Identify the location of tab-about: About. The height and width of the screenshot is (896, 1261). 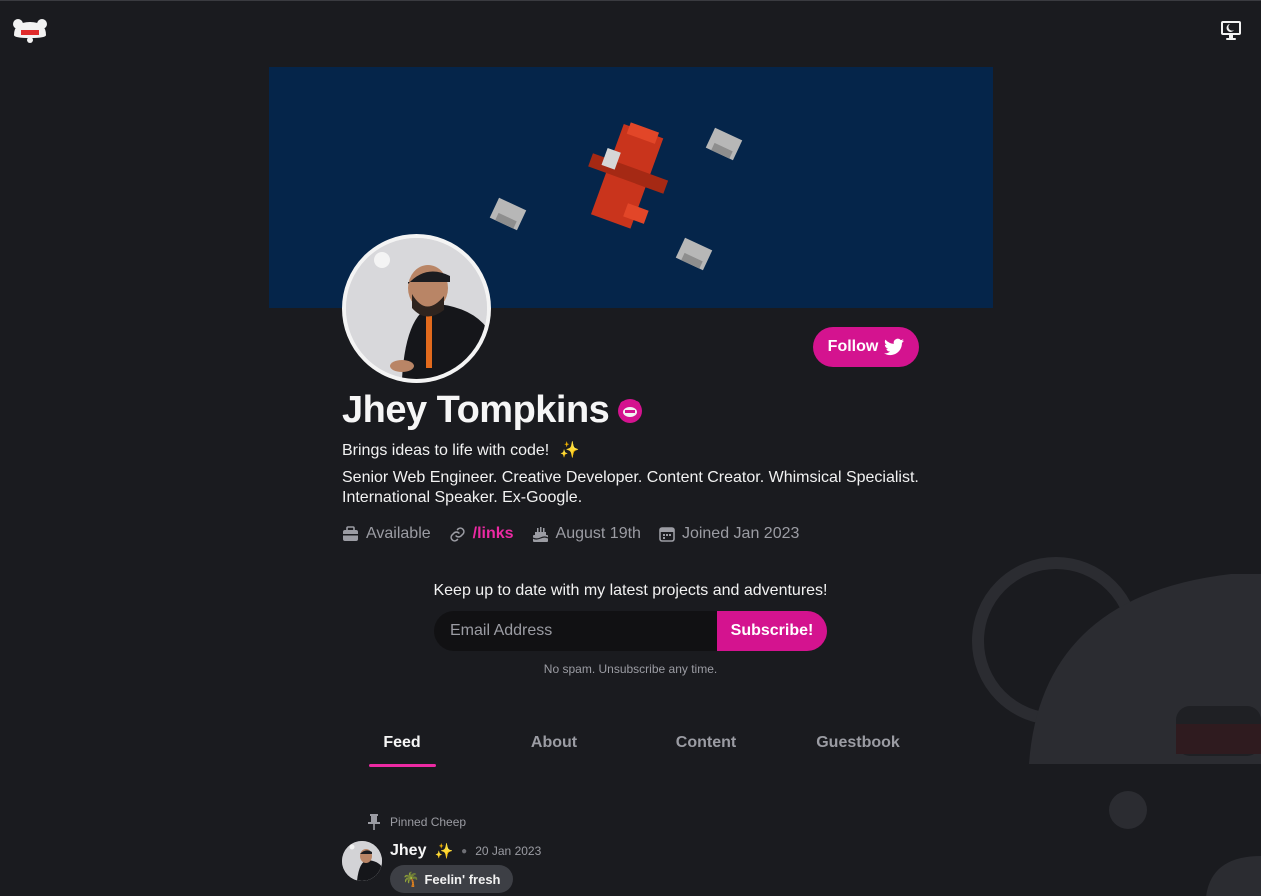
(554, 749).